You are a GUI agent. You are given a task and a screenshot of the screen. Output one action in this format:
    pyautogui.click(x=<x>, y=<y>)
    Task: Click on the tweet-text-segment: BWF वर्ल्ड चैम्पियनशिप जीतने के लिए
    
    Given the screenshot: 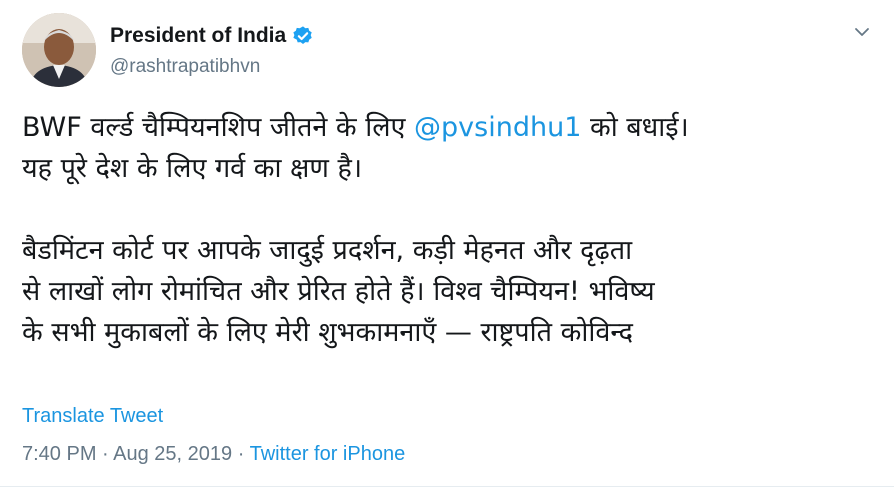 What is the action you would take?
    pyautogui.click(x=218, y=127)
    